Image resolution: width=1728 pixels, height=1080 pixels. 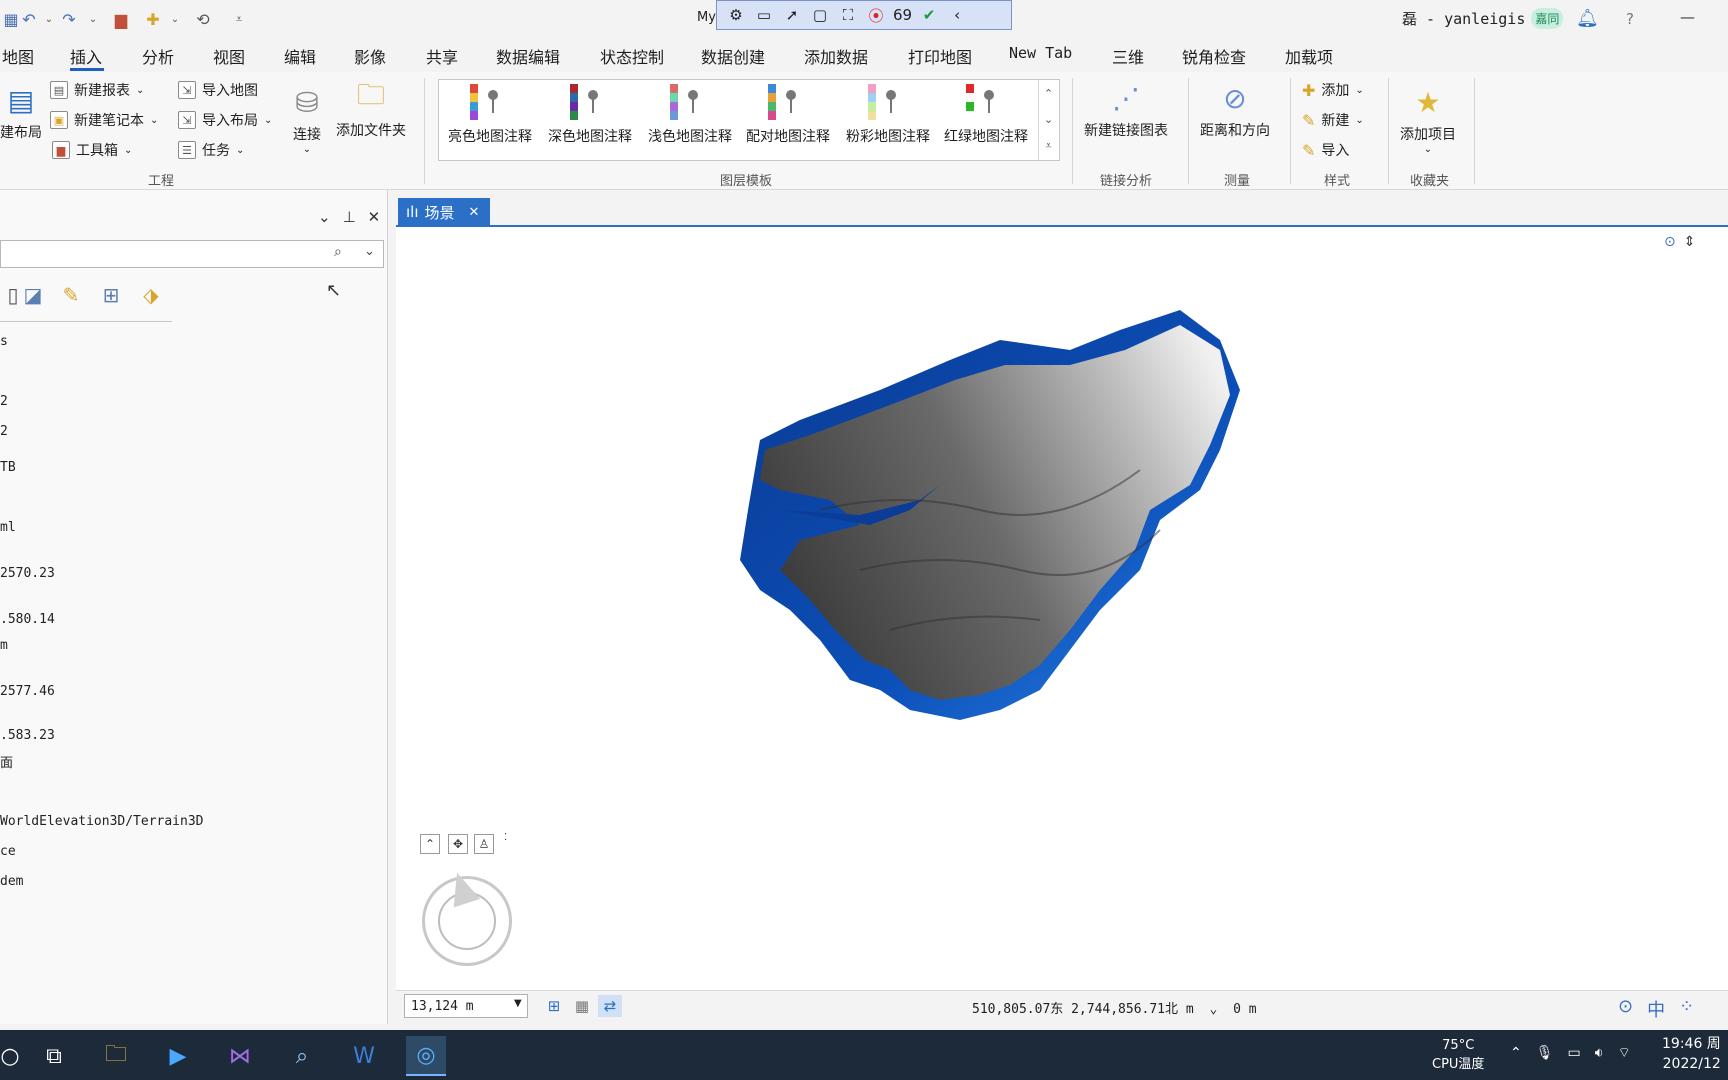 What do you see at coordinates (211, 150) in the screenshot?
I see `task-button: ☰ 任务 ⌄` at bounding box center [211, 150].